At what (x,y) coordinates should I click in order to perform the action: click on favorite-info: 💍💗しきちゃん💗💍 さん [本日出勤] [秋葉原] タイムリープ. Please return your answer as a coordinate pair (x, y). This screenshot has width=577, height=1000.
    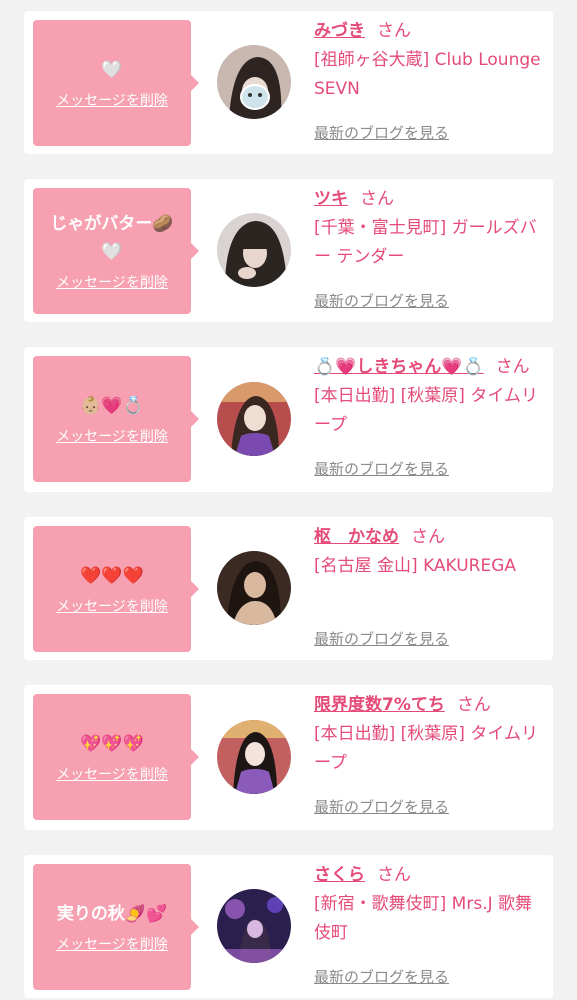
    Looking at the image, I should click on (429, 396).